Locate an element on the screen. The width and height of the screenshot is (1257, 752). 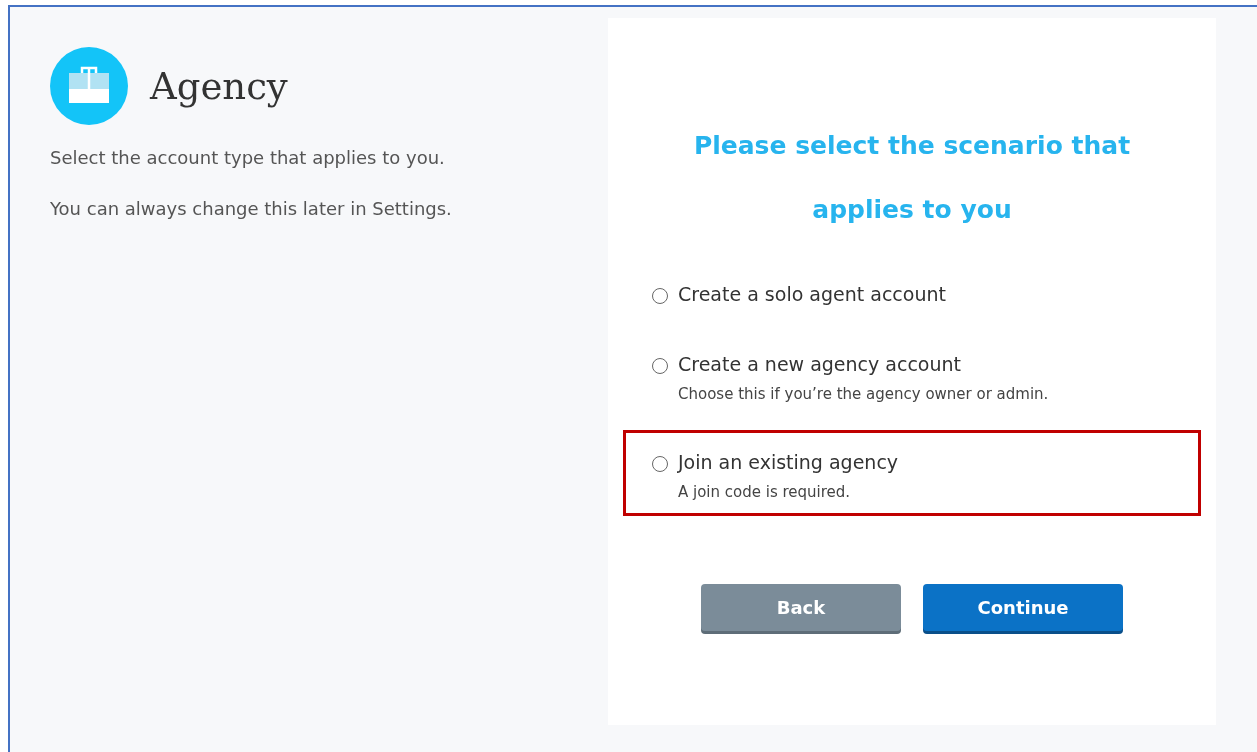
continue-button: Continue is located at coordinates (1023, 607).